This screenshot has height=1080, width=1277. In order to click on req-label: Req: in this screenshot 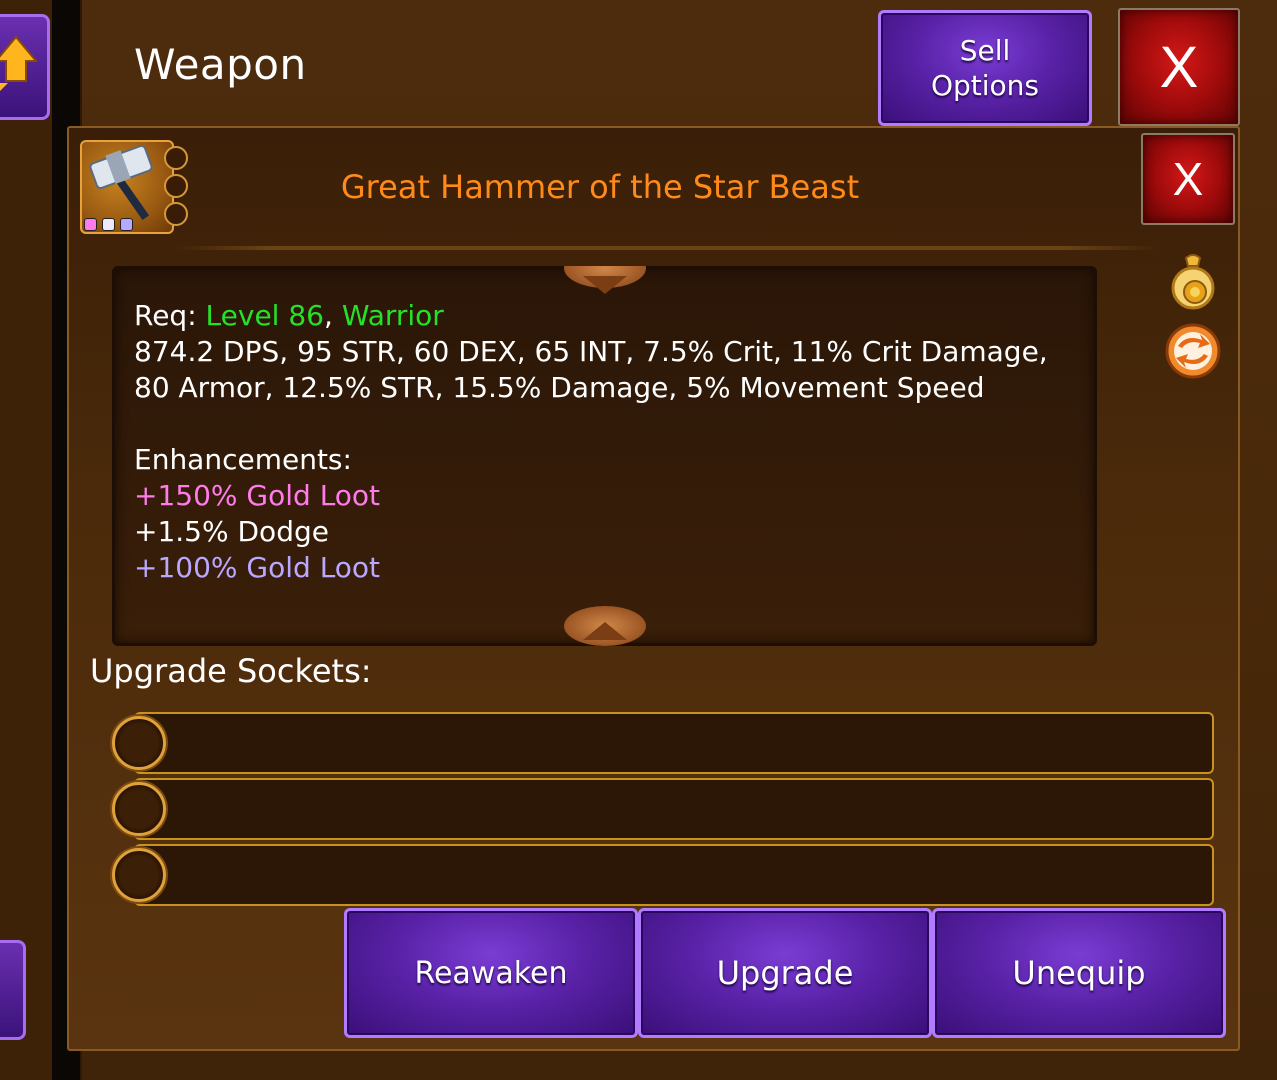, I will do `click(165, 315)`.